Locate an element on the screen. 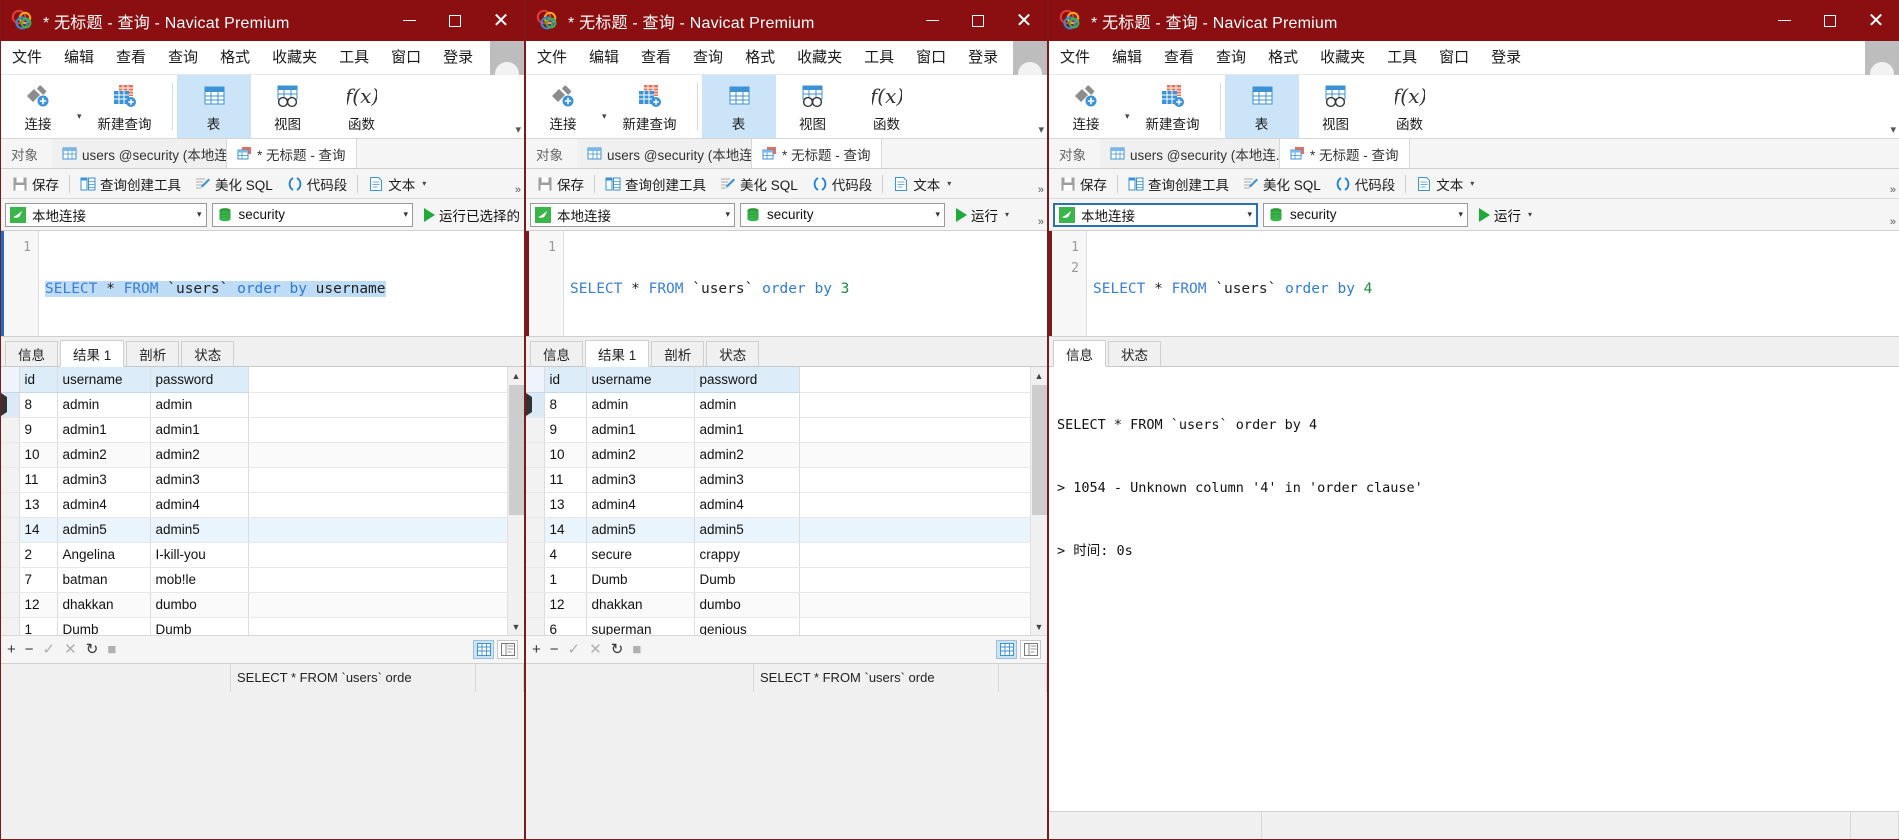 This screenshot has height=840, width=1899. table-row: 11 admin3 admin3 is located at coordinates (254, 480).